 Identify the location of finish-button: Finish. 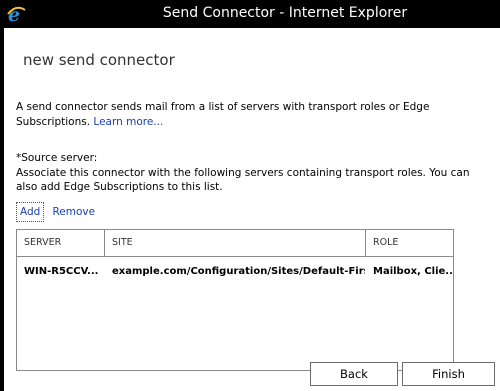
(448, 374).